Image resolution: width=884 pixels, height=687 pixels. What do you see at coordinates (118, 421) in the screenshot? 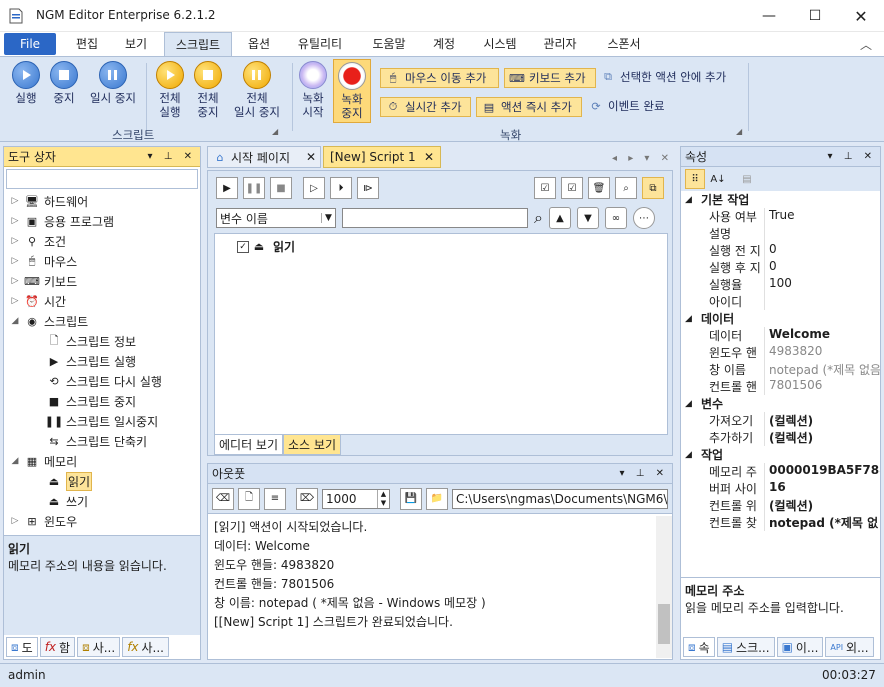
I see `tree-item-script-pause: ❚❚ 스크립트 일시중지` at bounding box center [118, 421].